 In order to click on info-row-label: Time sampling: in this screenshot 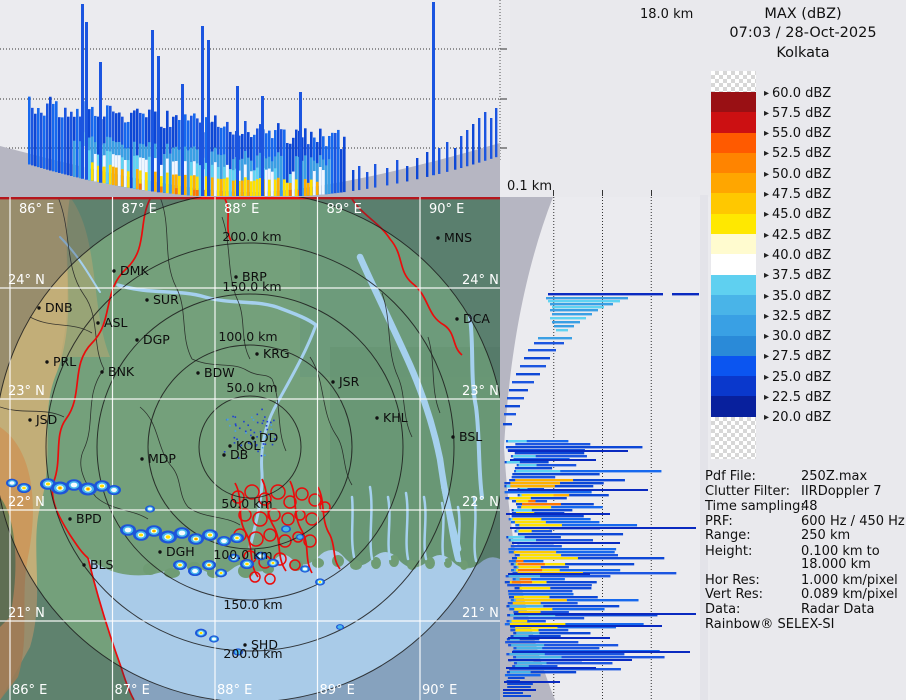, I will do `click(755, 506)`.